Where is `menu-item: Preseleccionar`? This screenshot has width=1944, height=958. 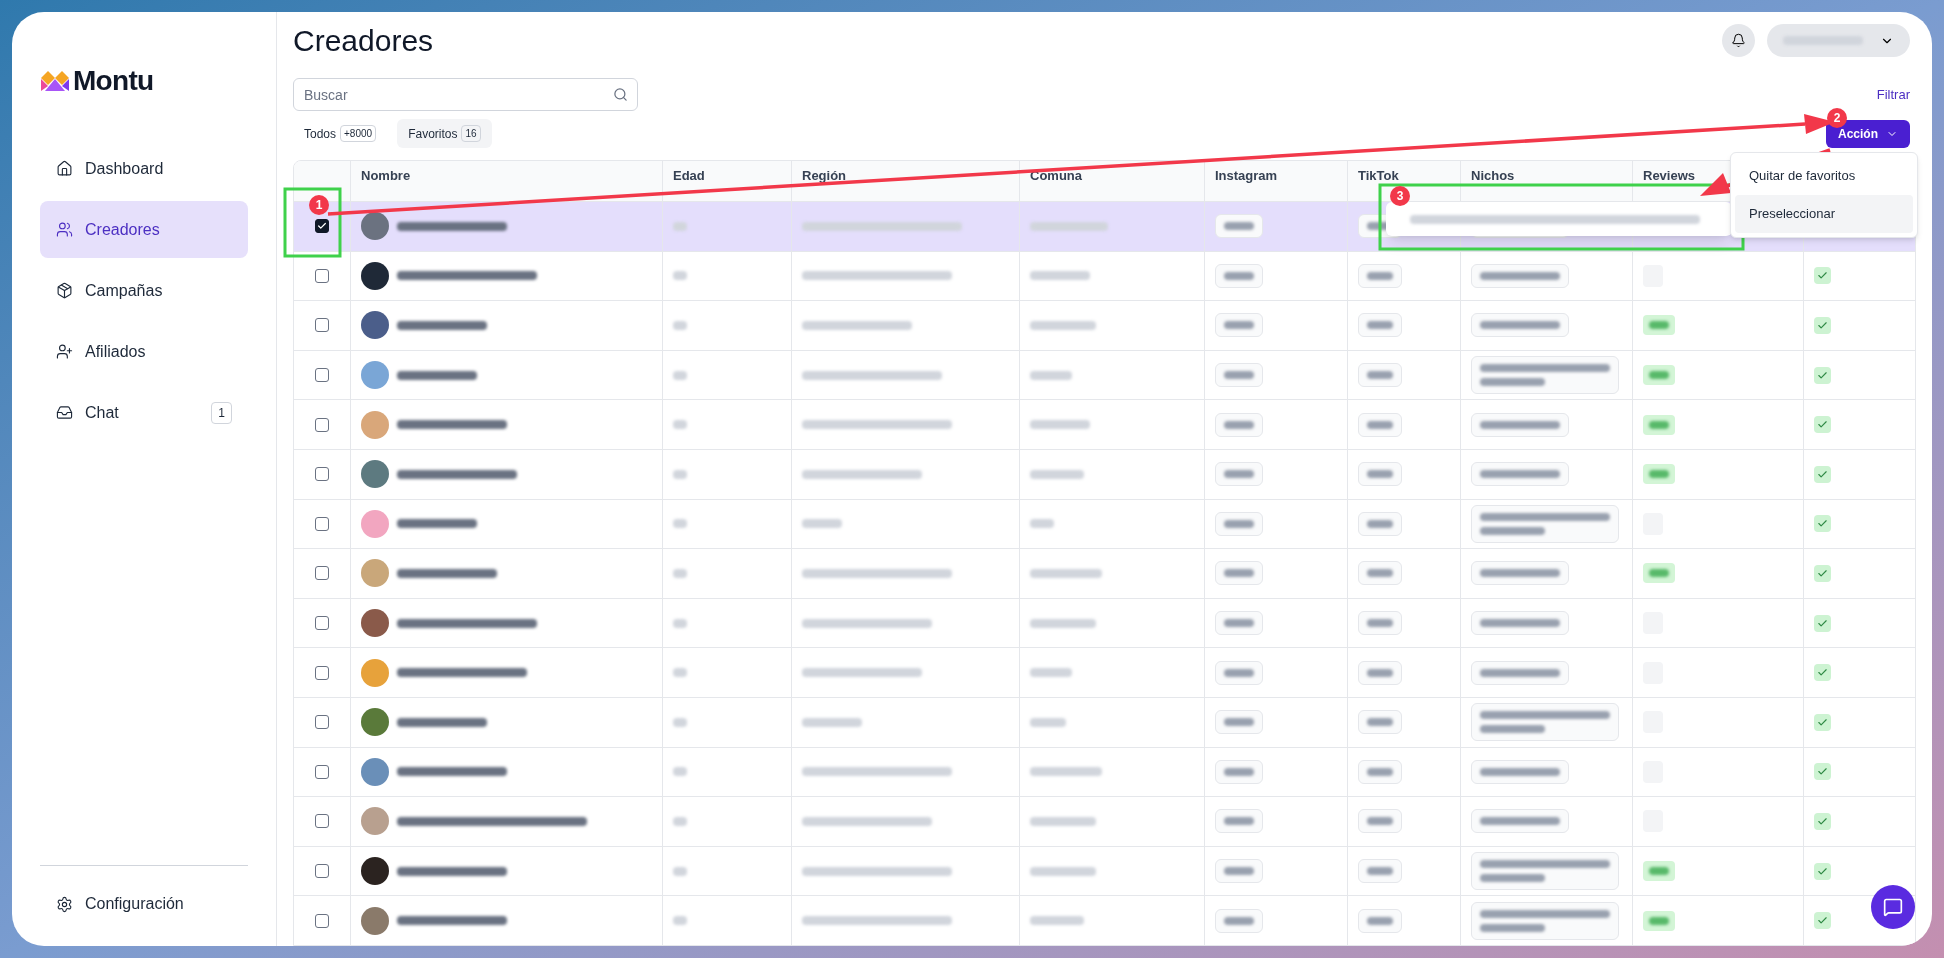 menu-item: Preseleccionar is located at coordinates (1824, 214).